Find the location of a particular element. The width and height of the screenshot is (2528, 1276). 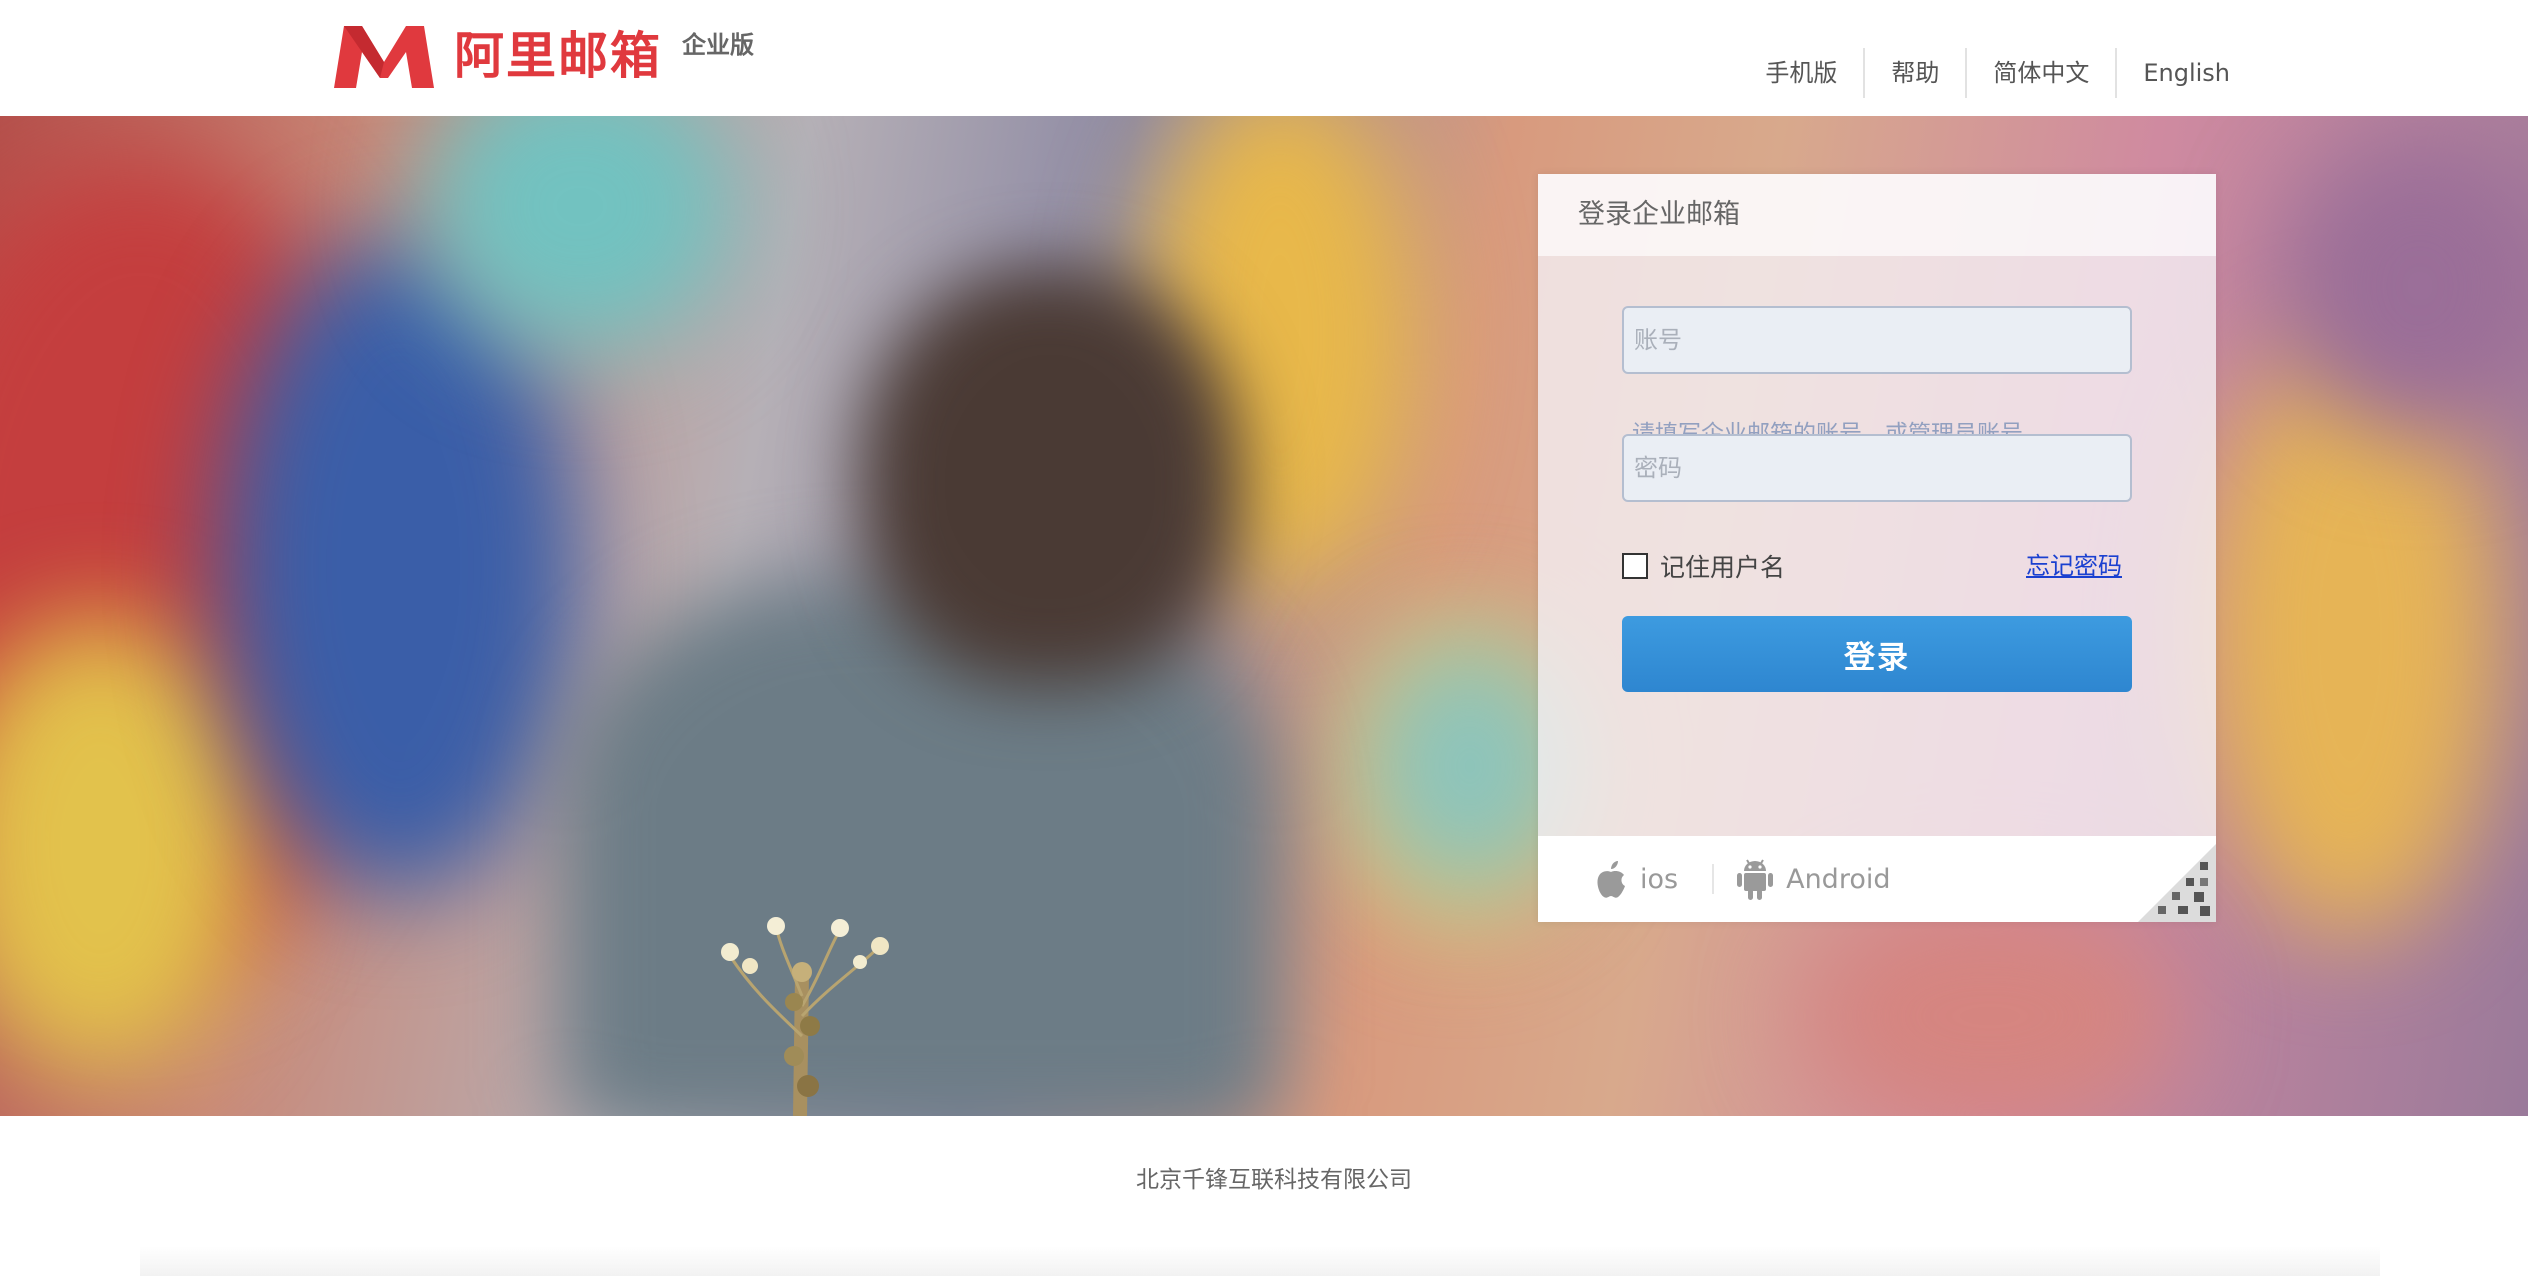

remember-label: 记住用户名 is located at coordinates (1722, 566).